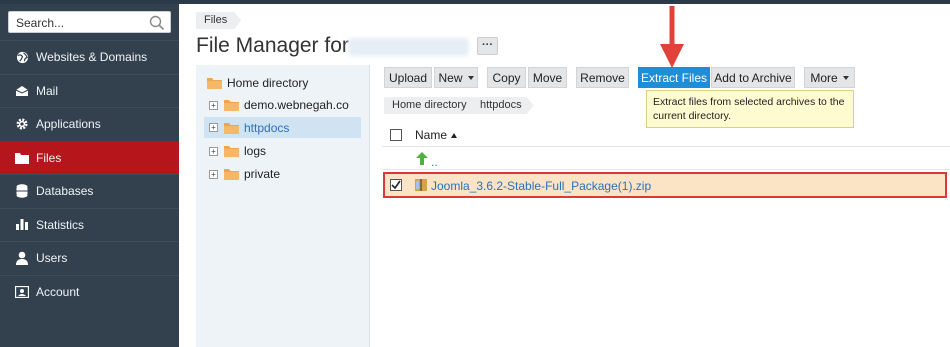 The image size is (950, 347). I want to click on tree-item-private: + private, so click(244, 174).